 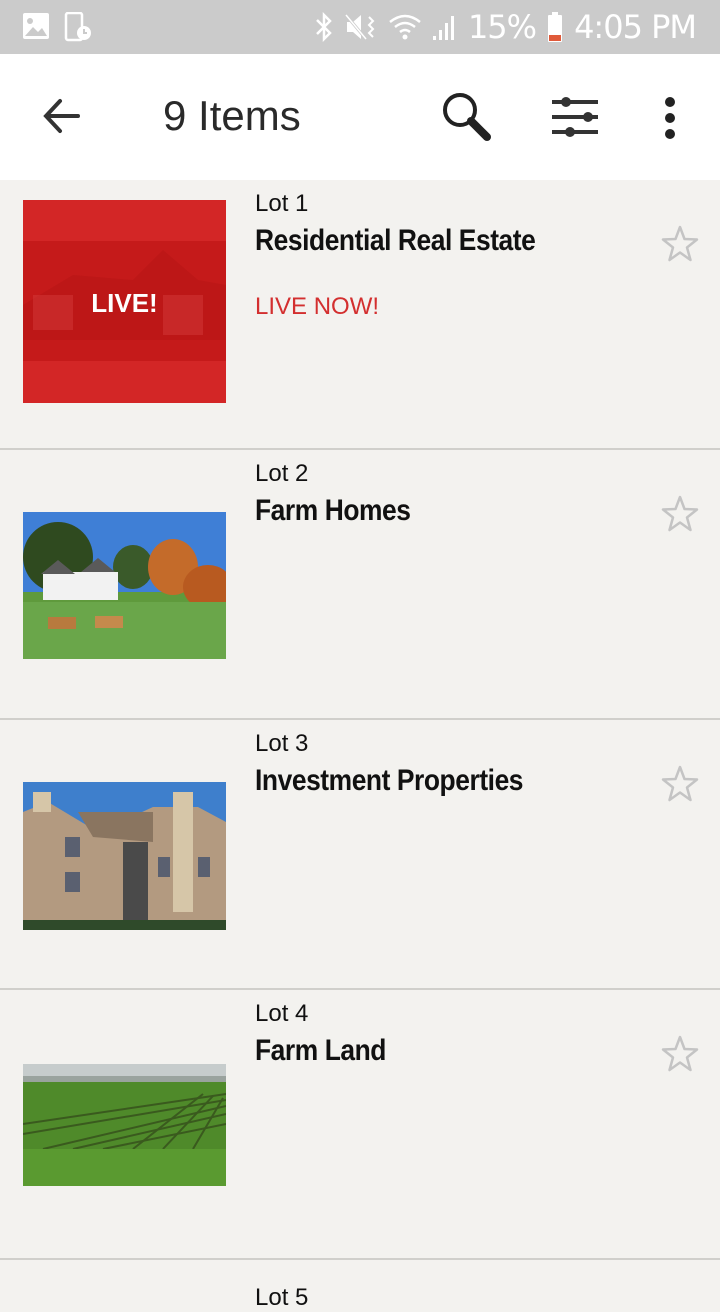 I want to click on battery-low-icon, so click(x=555, y=27).